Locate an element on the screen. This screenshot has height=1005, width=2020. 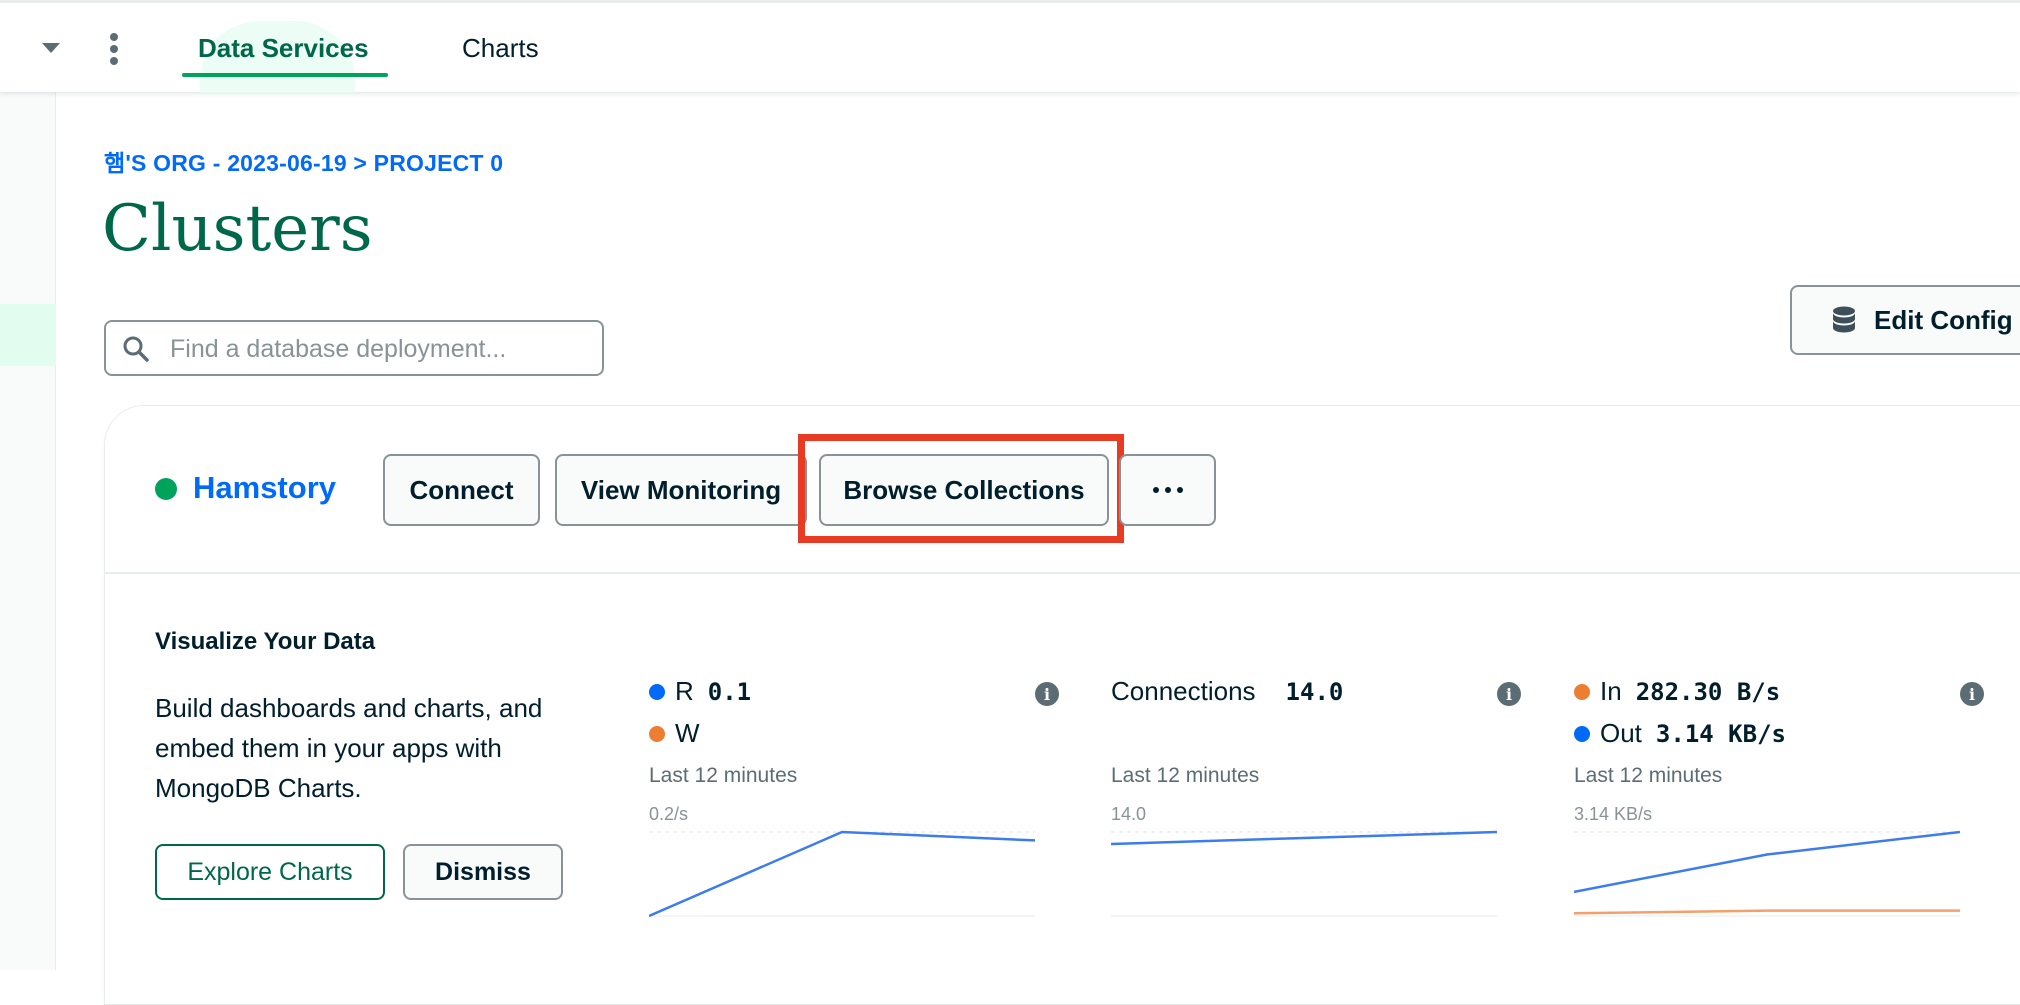
edit-config-label: Edit Config is located at coordinates (1943, 319).